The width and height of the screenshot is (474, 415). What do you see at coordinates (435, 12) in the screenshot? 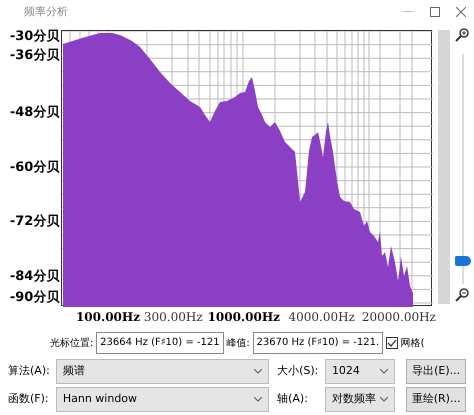
I see `maximize-icon` at bounding box center [435, 12].